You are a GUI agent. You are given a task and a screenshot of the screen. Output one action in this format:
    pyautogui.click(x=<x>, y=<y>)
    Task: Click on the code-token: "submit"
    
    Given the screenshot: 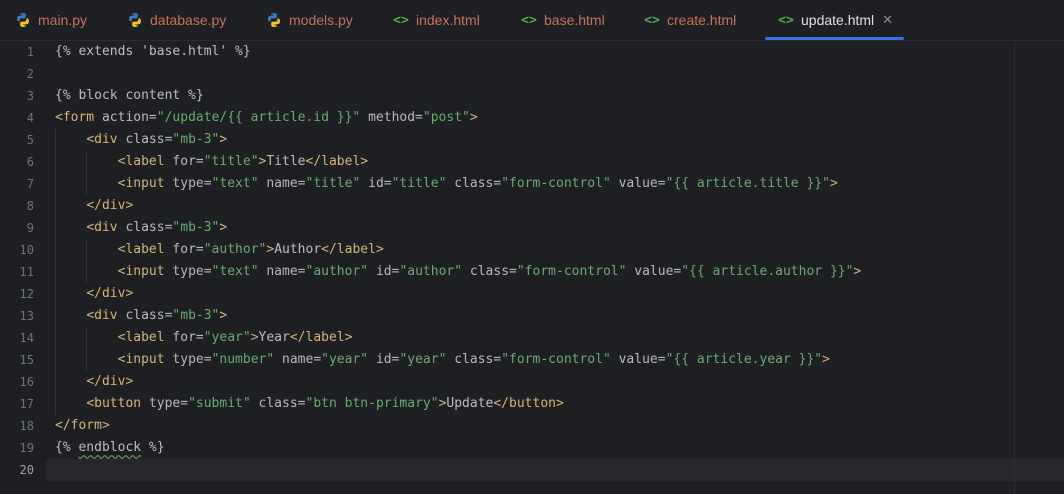 What is the action you would take?
    pyautogui.click(x=219, y=403)
    